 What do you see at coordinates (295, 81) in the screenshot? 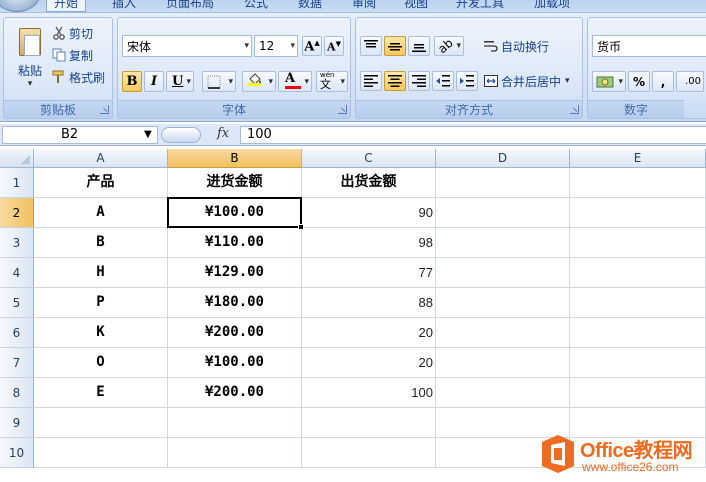
I see `font-color-button: A` at bounding box center [295, 81].